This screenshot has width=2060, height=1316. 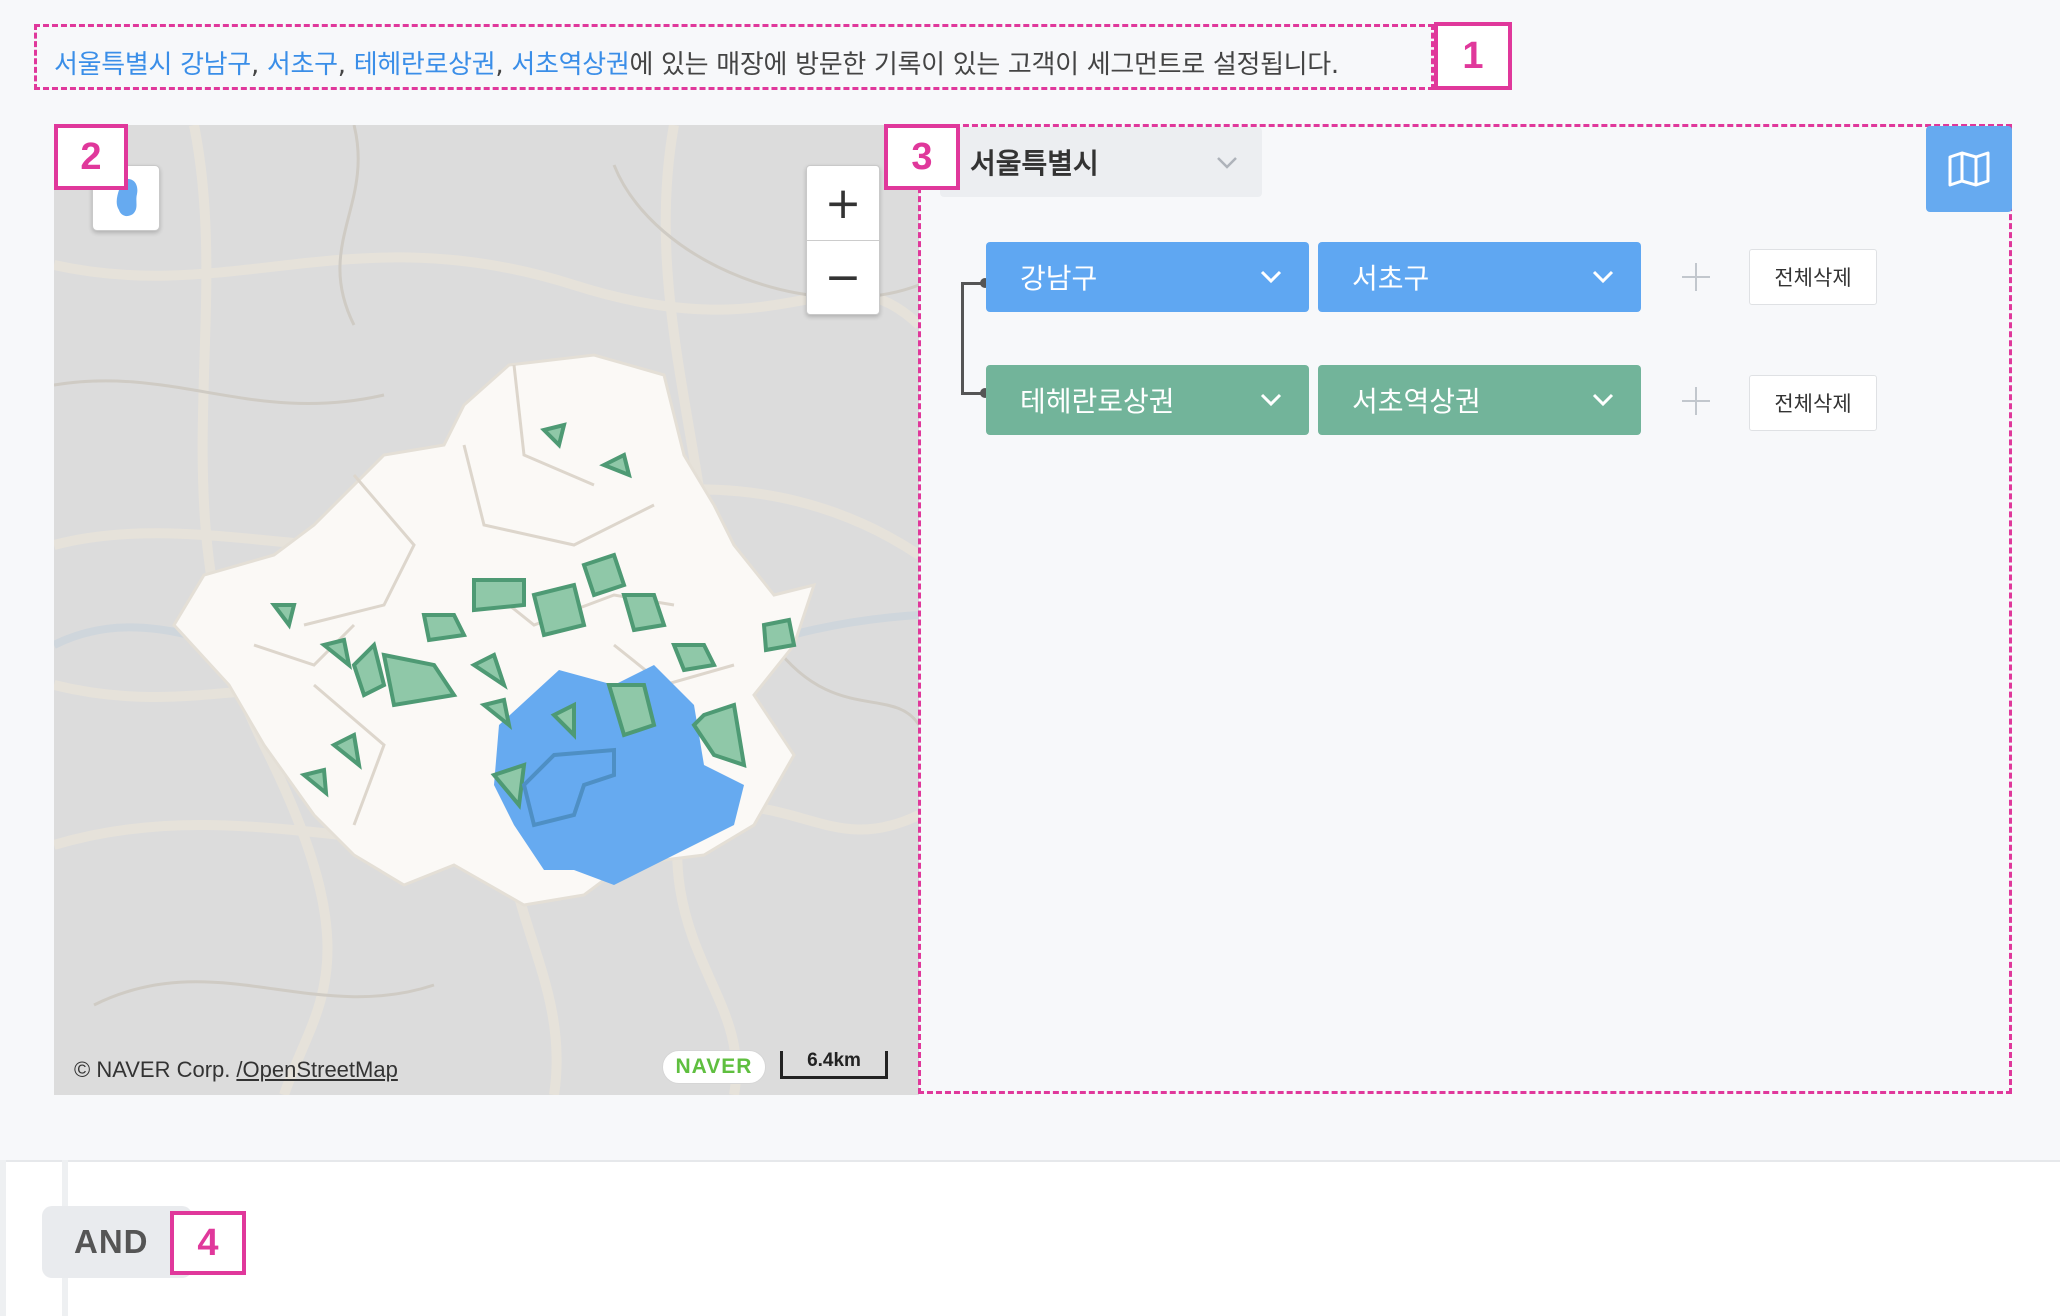 I want to click on naver-logo: NAVER, so click(x=714, y=1067).